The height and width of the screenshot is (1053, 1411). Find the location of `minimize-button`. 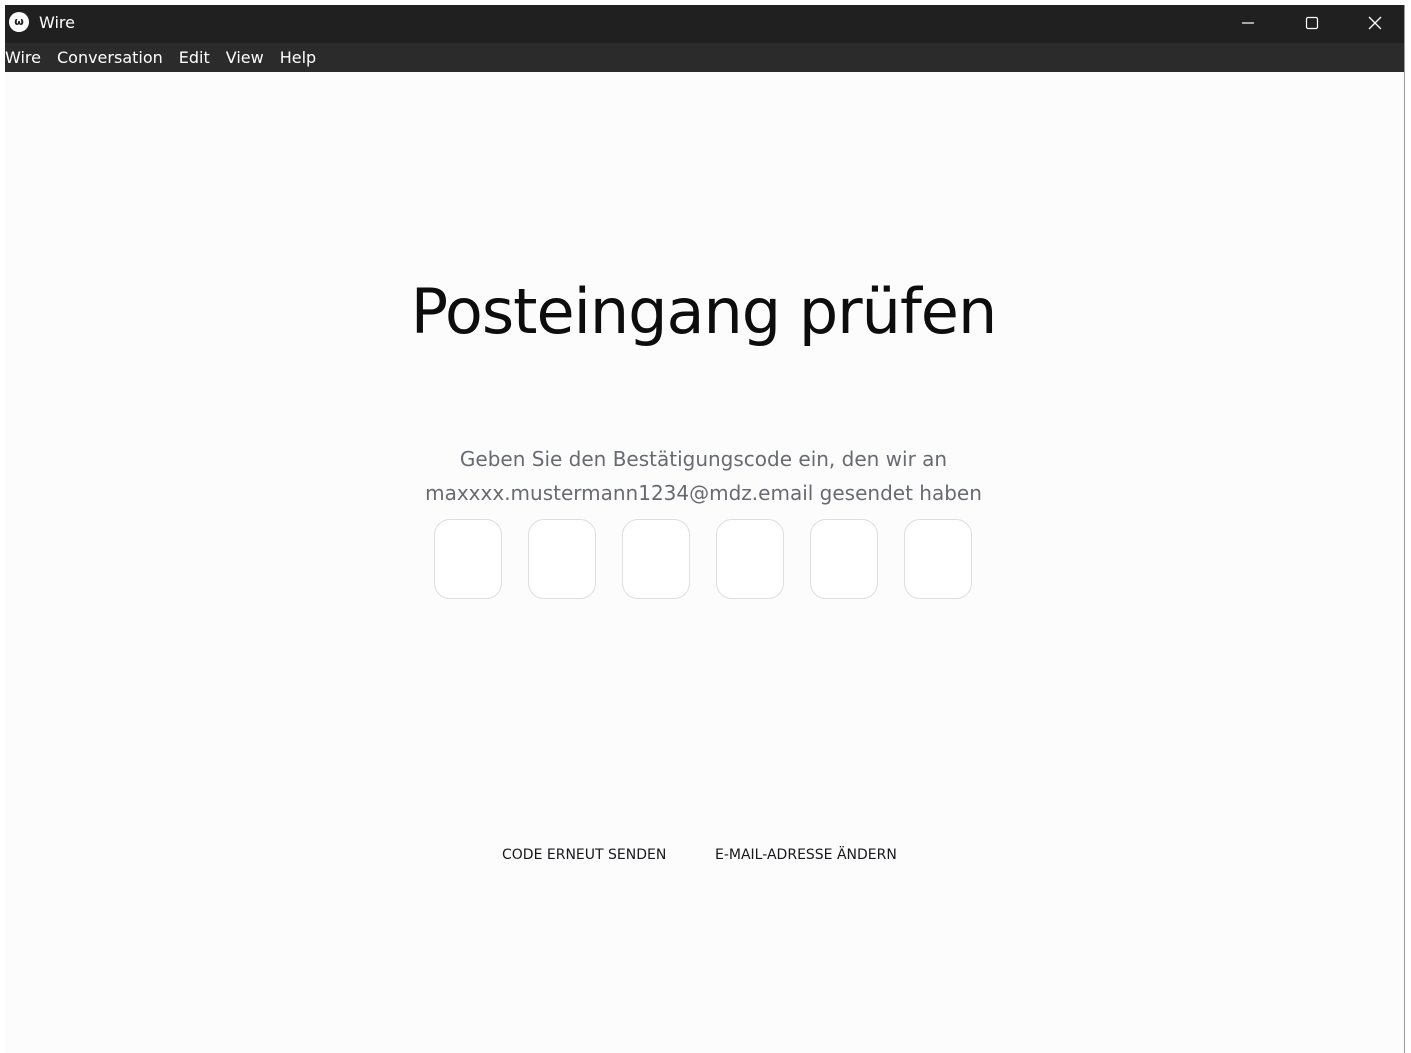

minimize-button is located at coordinates (1248, 23).